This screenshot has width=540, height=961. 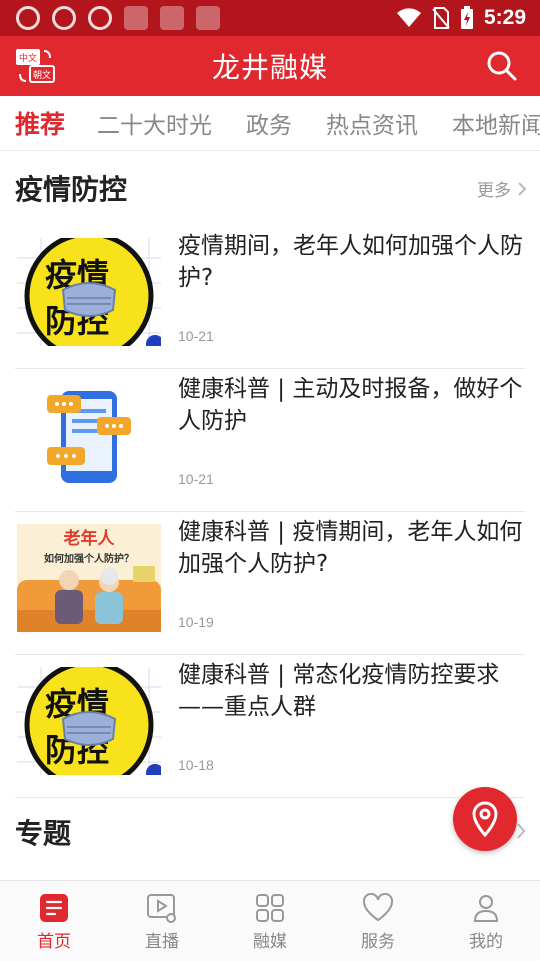 What do you see at coordinates (270, 727) in the screenshot?
I see `news-item: 疫情 防控 健康科普 | 常态化疫情防控要求——重点人群 10-18` at bounding box center [270, 727].